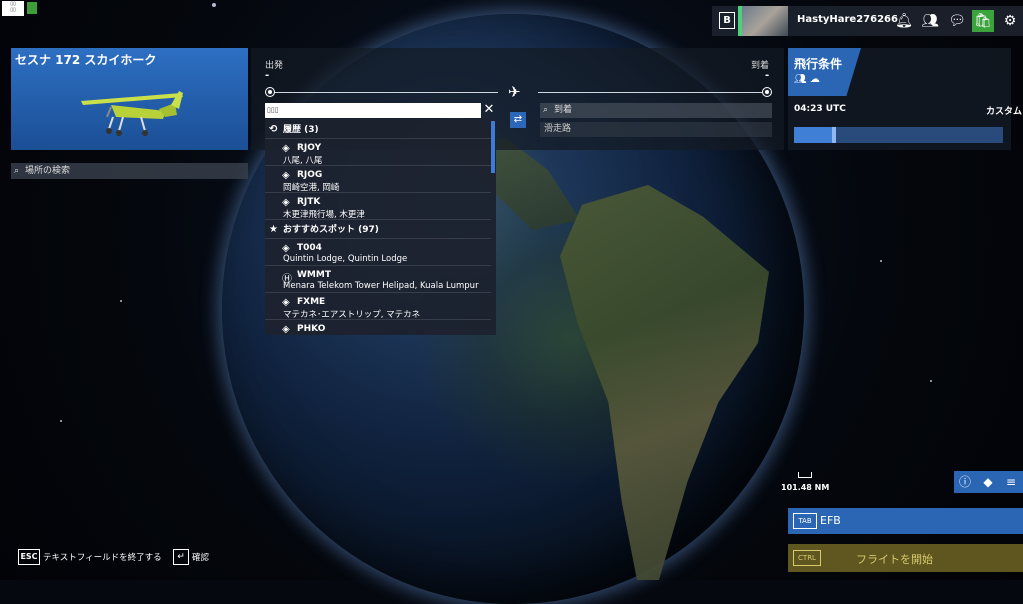  I want to click on esc-hint-label: テキストフィールドを終了する, so click(102, 558).